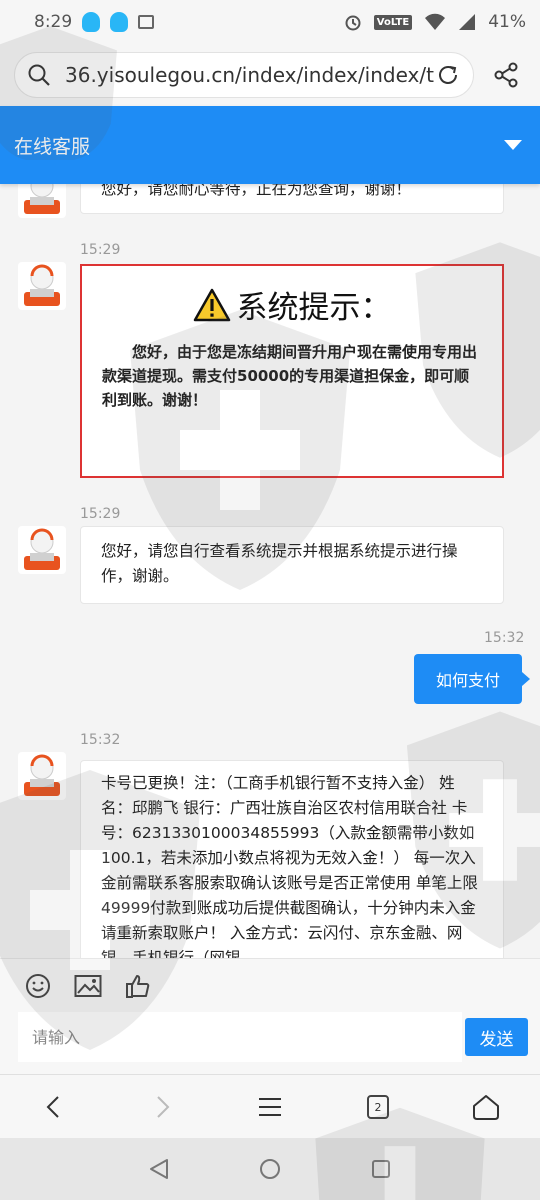 The image size is (540, 1200). I want to click on send-button: 发送, so click(496, 1037).